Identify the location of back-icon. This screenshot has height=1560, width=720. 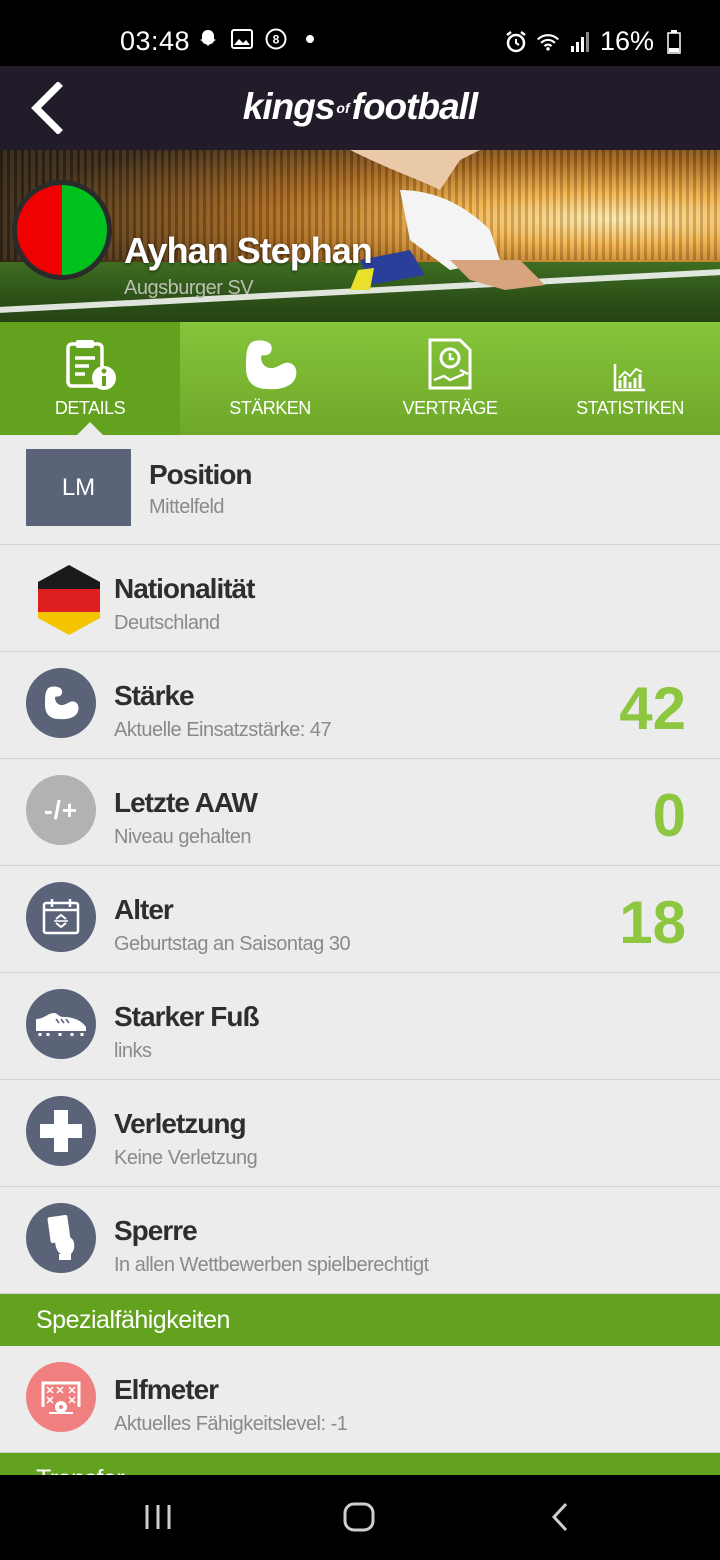
(559, 1517).